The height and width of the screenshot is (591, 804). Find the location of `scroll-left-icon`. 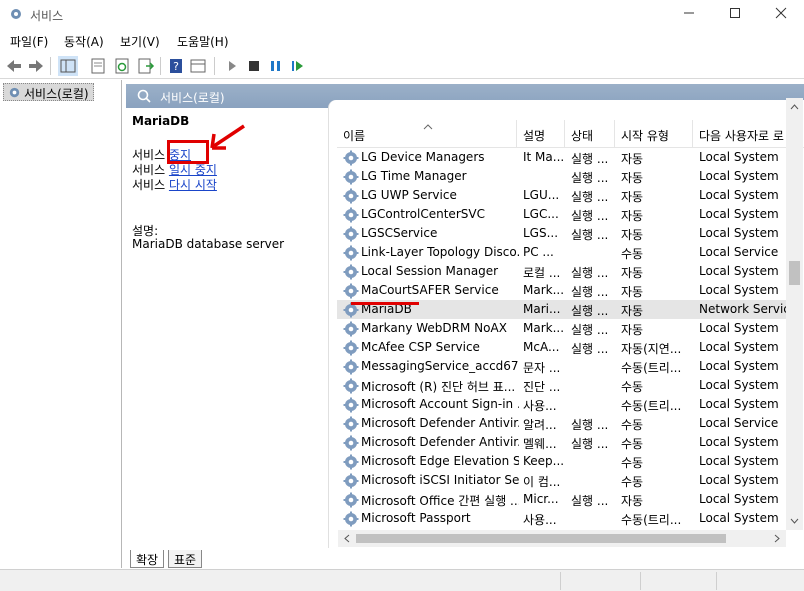

scroll-left-icon is located at coordinates (347, 538).